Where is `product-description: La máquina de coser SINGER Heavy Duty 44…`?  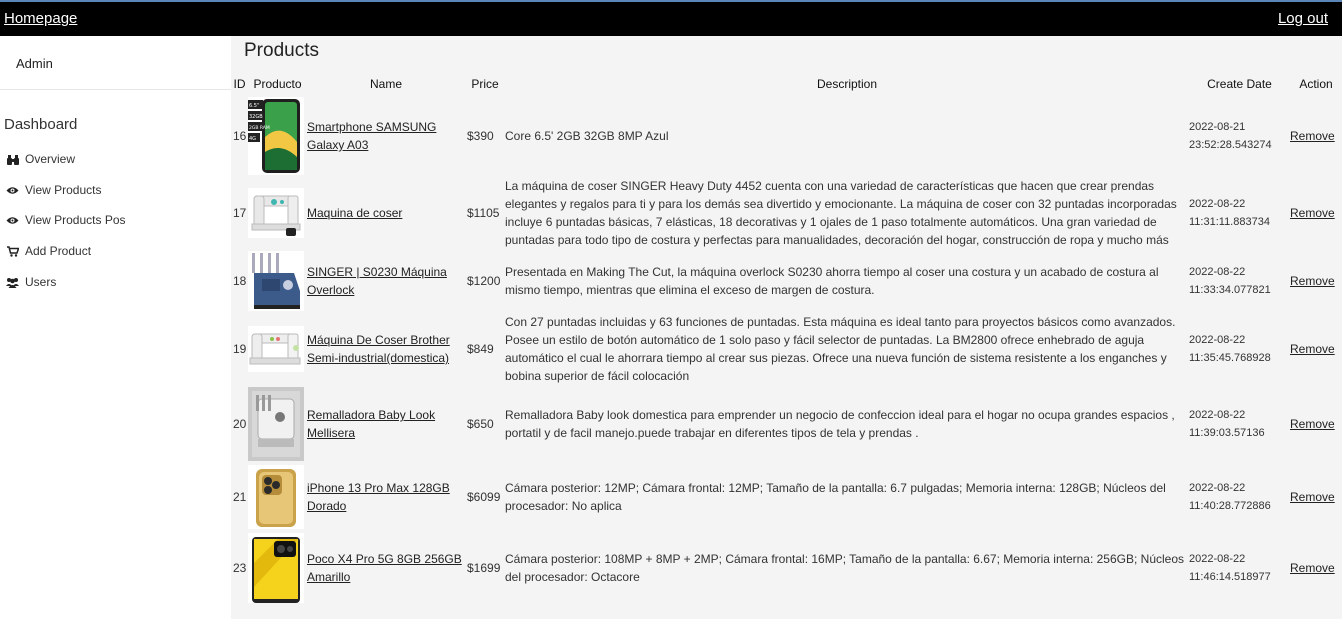
product-description: La máquina de coser SINGER Heavy Duty 44… is located at coordinates (841, 213).